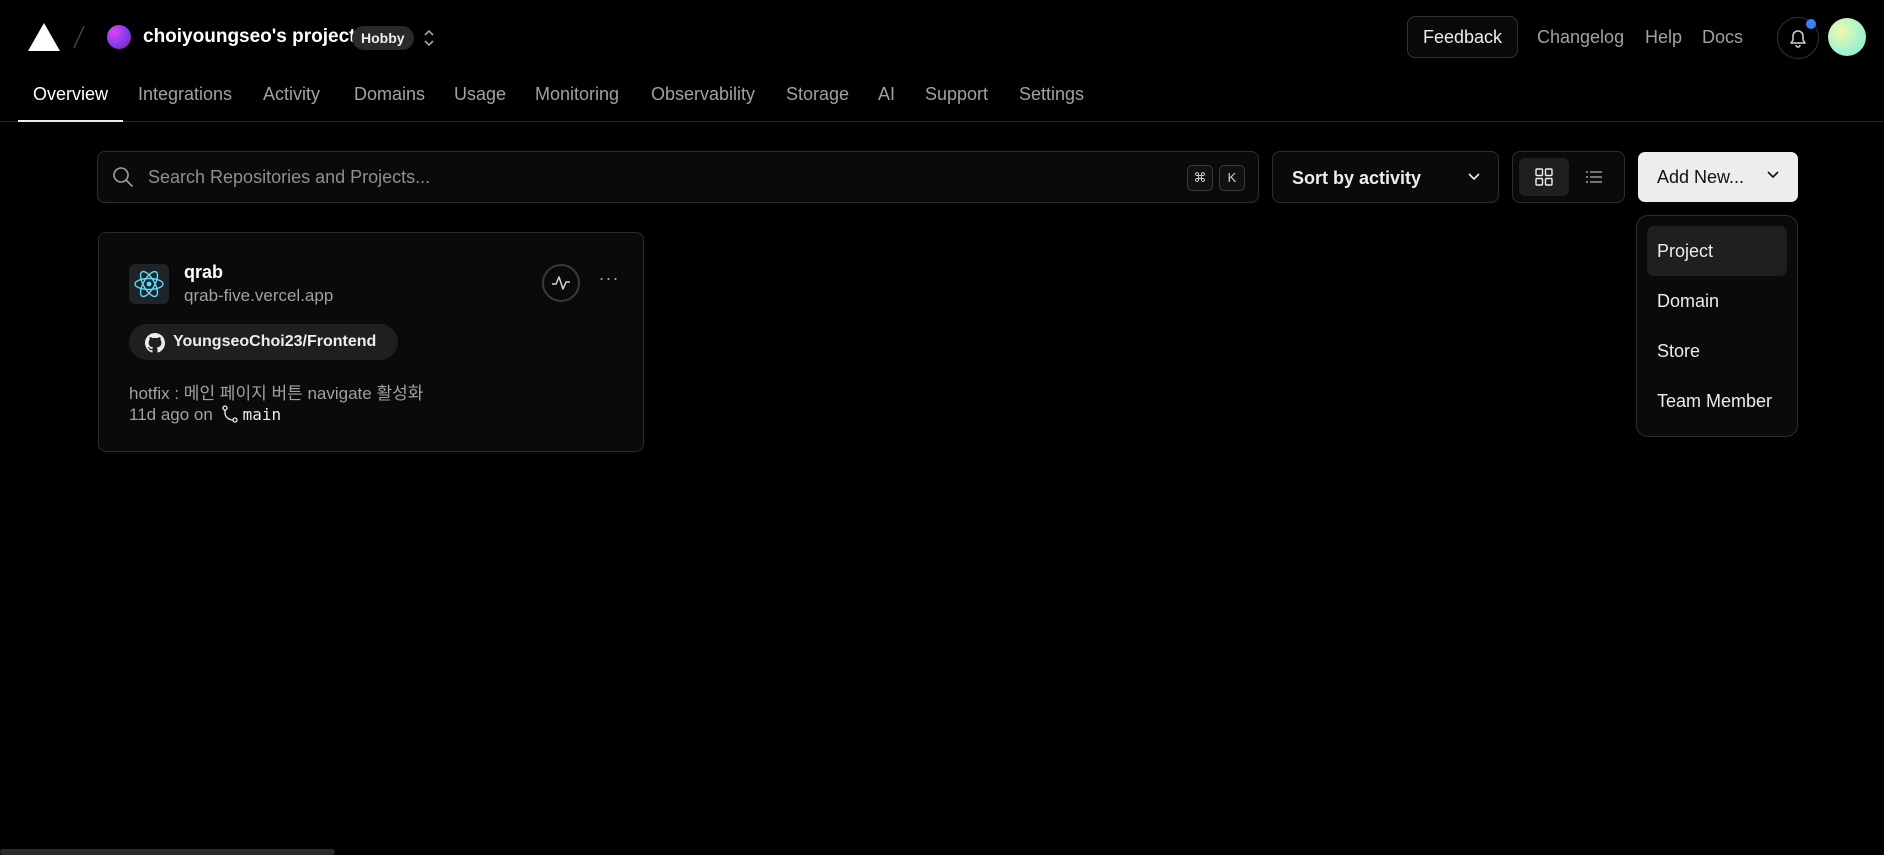 Image resolution: width=1884 pixels, height=855 pixels. Describe the element at coordinates (956, 94) in the screenshot. I see `tab-support: Support` at that location.